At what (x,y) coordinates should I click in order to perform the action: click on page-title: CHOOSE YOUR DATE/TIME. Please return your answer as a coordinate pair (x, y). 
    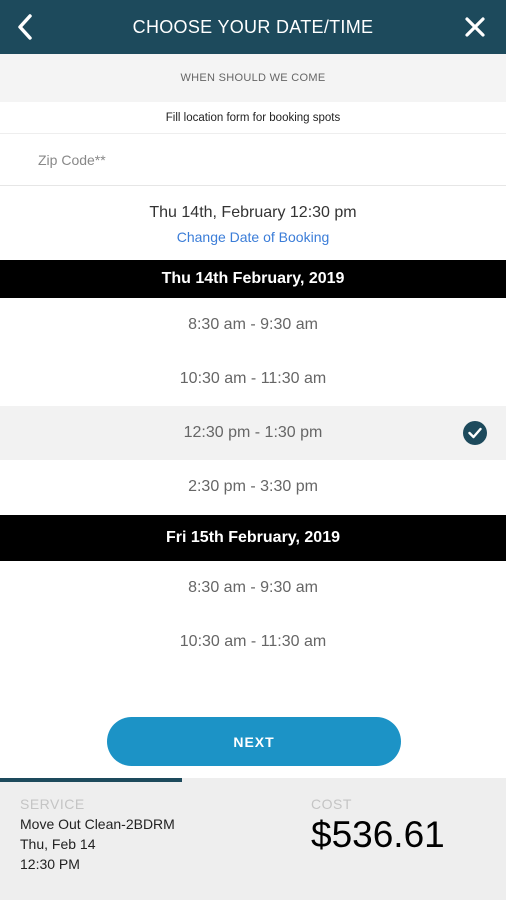
    Looking at the image, I should click on (253, 26).